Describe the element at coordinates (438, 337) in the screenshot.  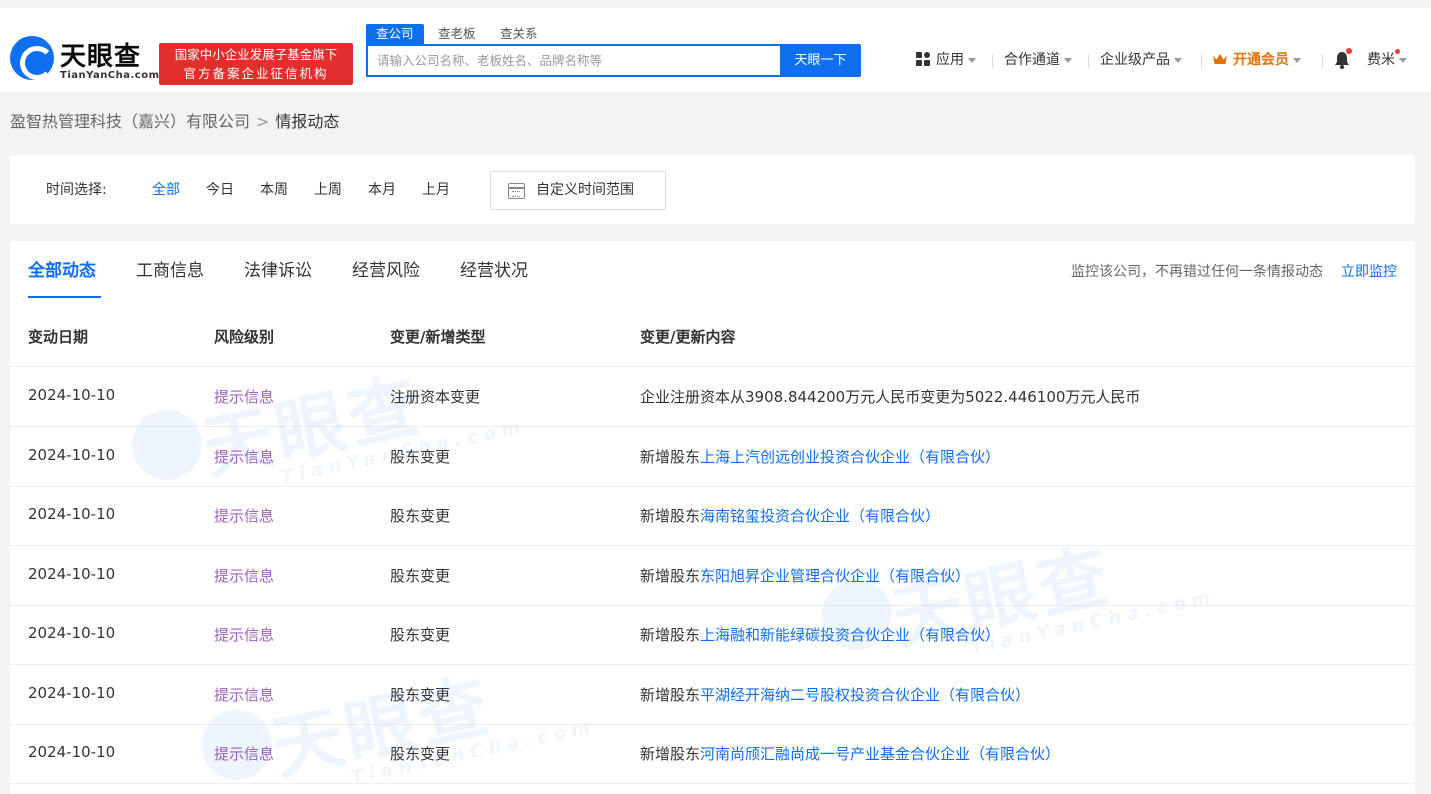
I see `col-type: 变更/新增类型` at that location.